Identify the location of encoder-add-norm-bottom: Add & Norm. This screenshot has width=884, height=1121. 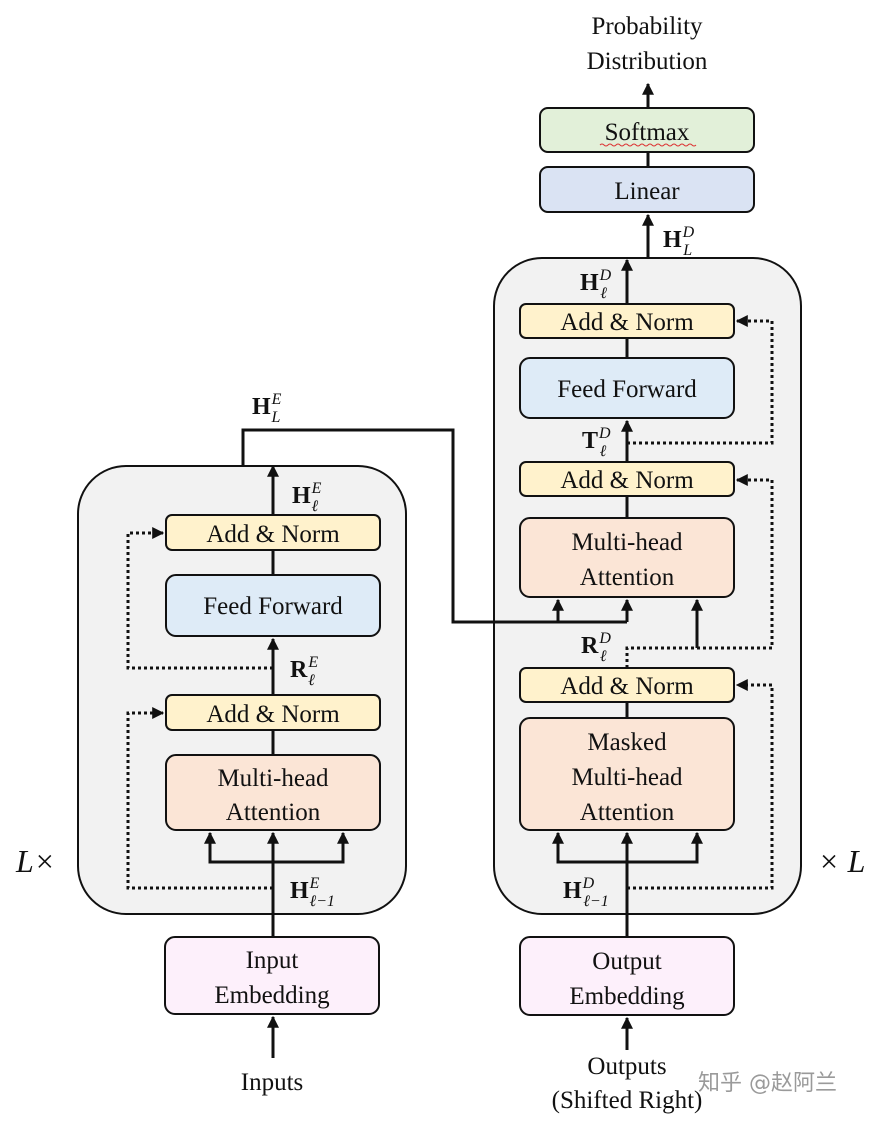
(273, 712).